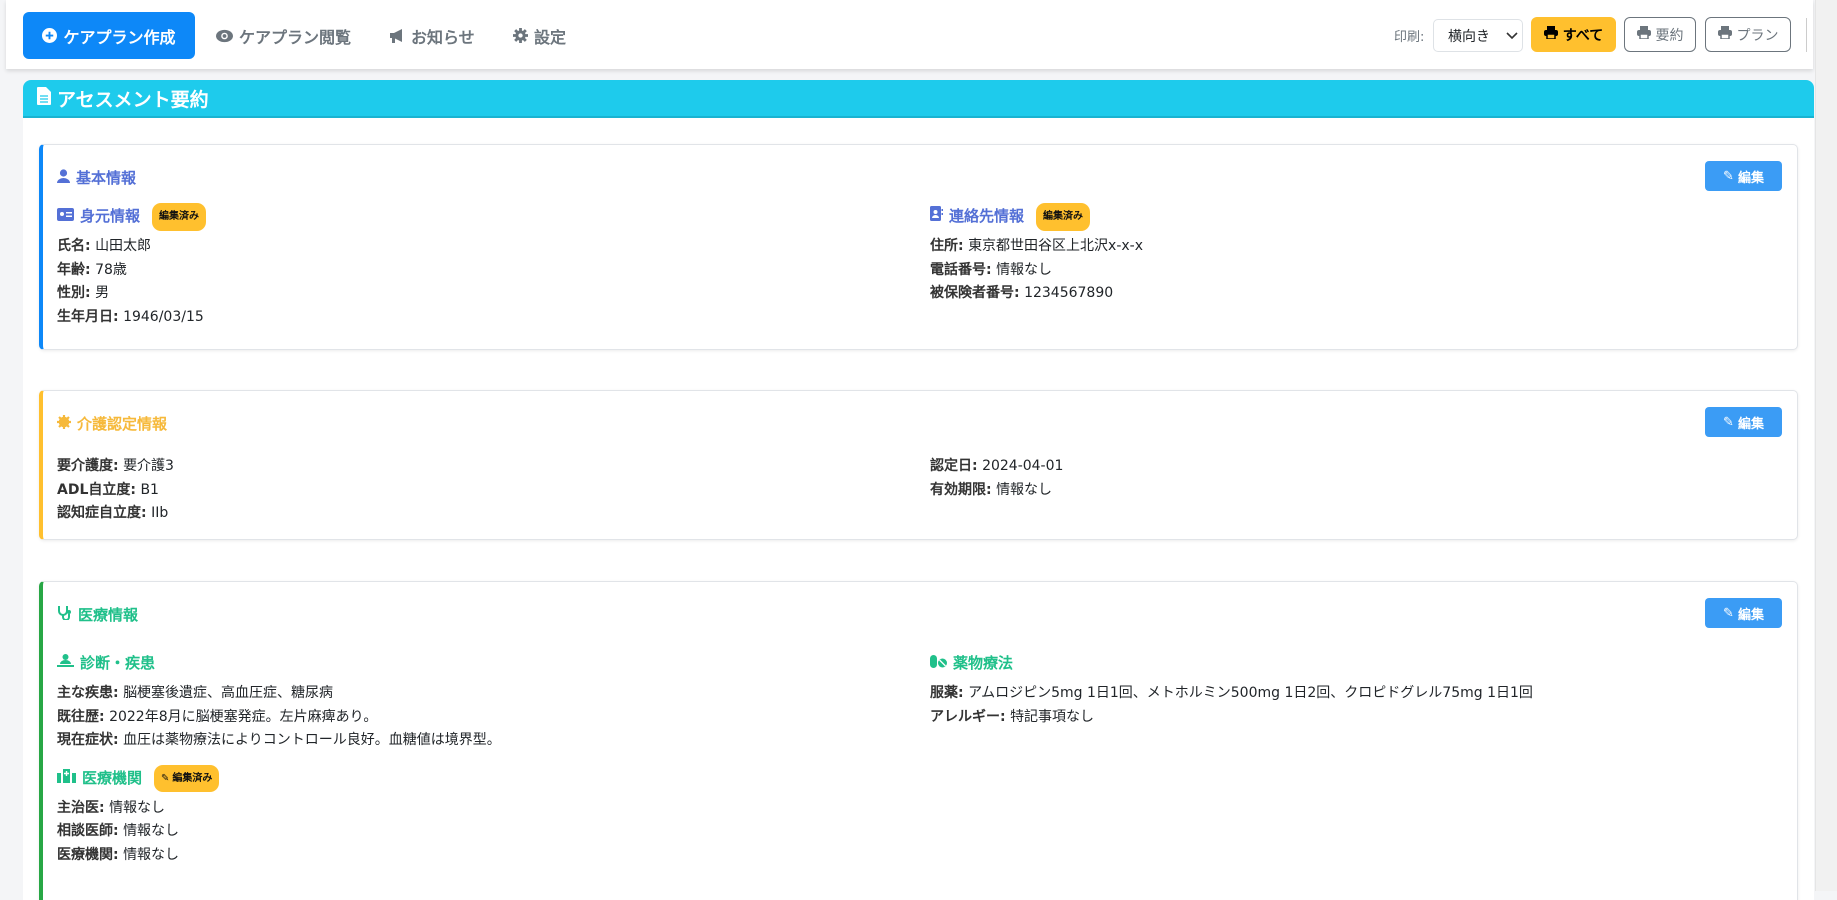 The height and width of the screenshot is (900, 1837). Describe the element at coordinates (50, 35) in the screenshot. I see `plus-circle-icon` at that location.